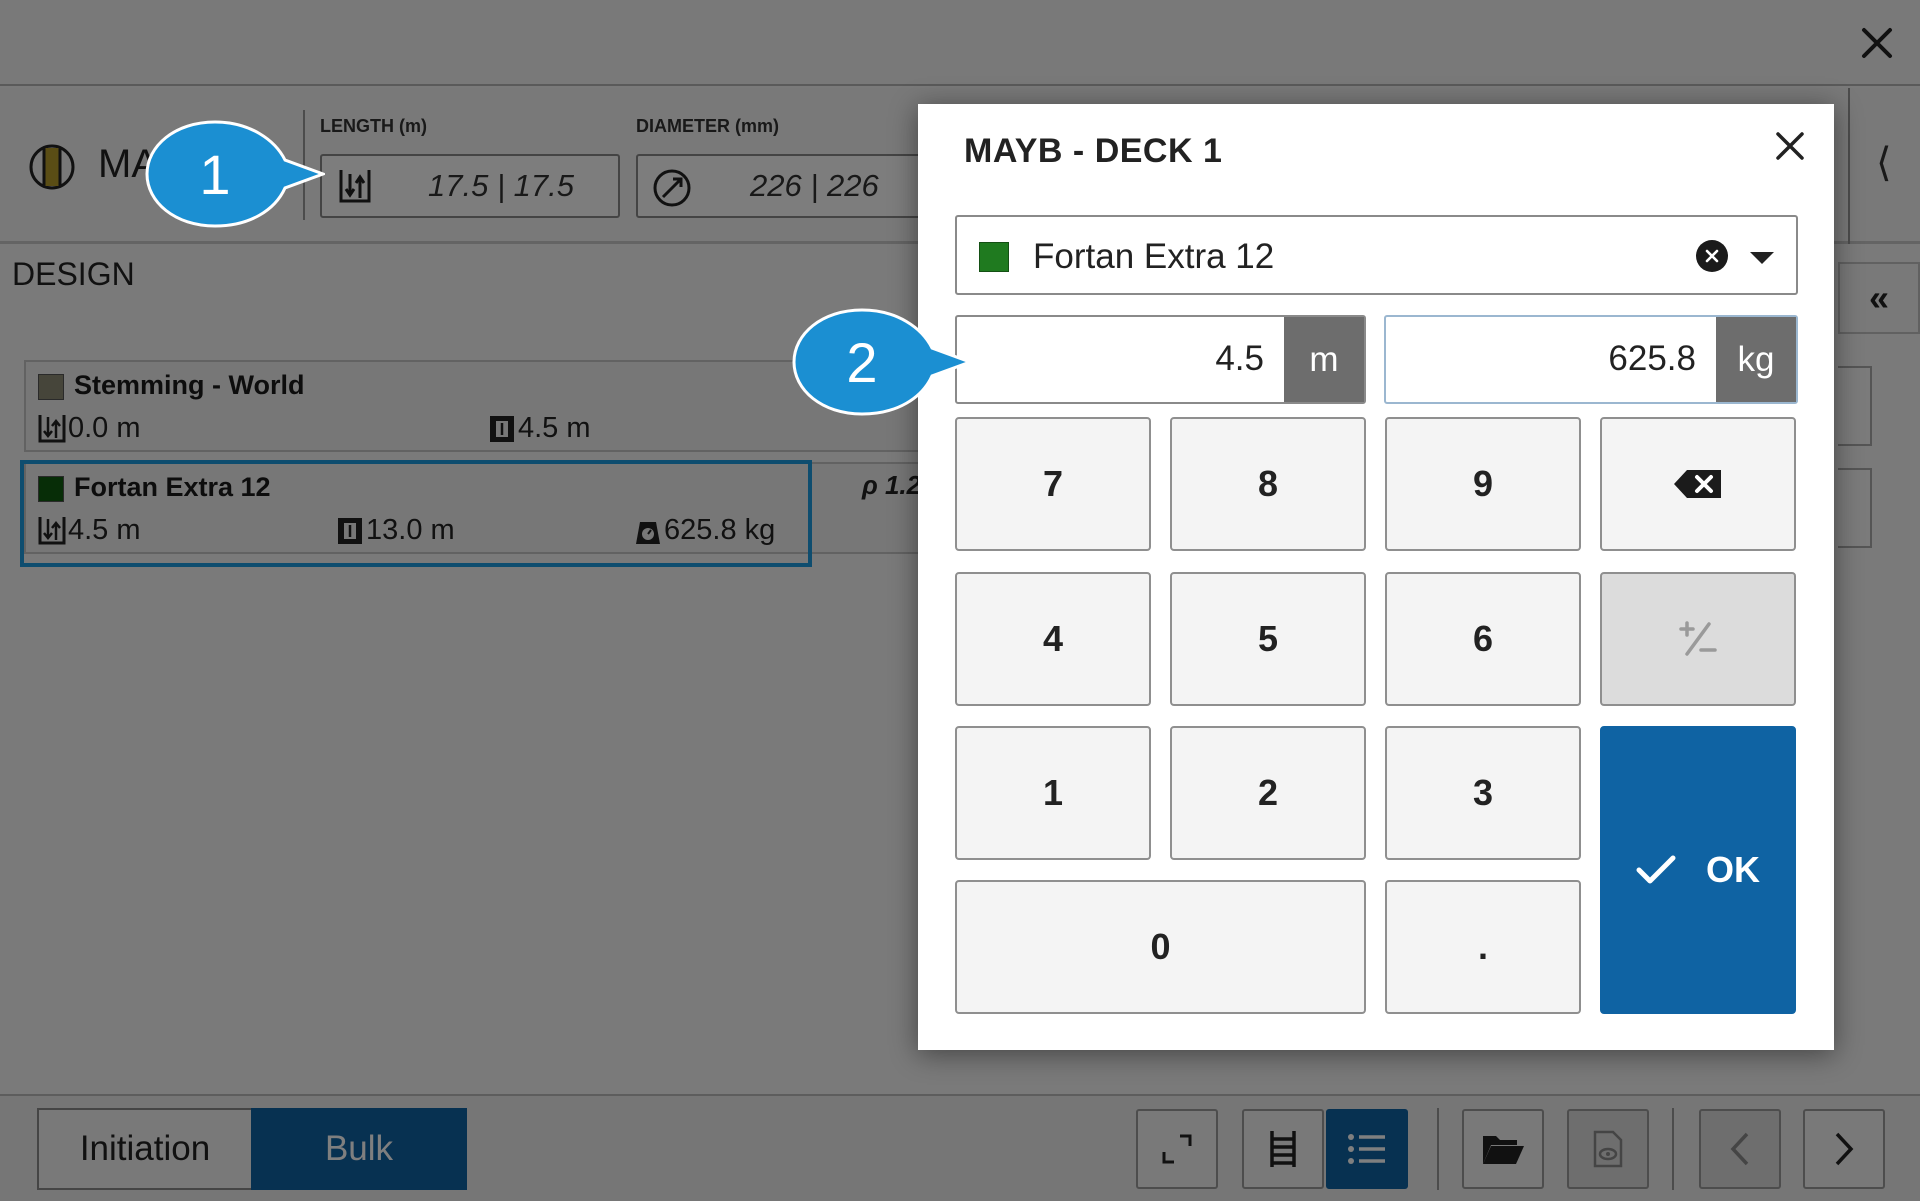 Image resolution: width=1920 pixels, height=1201 pixels. Describe the element at coordinates (1154, 256) in the screenshot. I see `product-name: Fortan Extra 12` at that location.